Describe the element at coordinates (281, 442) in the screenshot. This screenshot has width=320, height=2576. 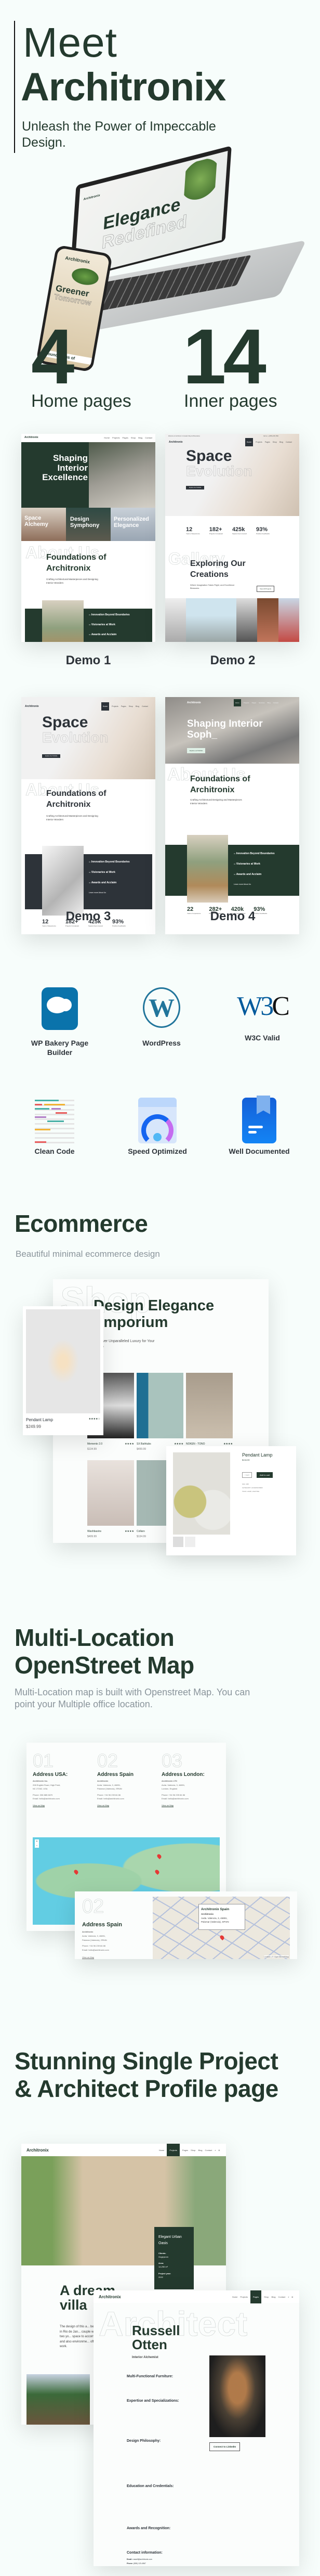
I see `demo-2-nav-blog: Blog` at that location.